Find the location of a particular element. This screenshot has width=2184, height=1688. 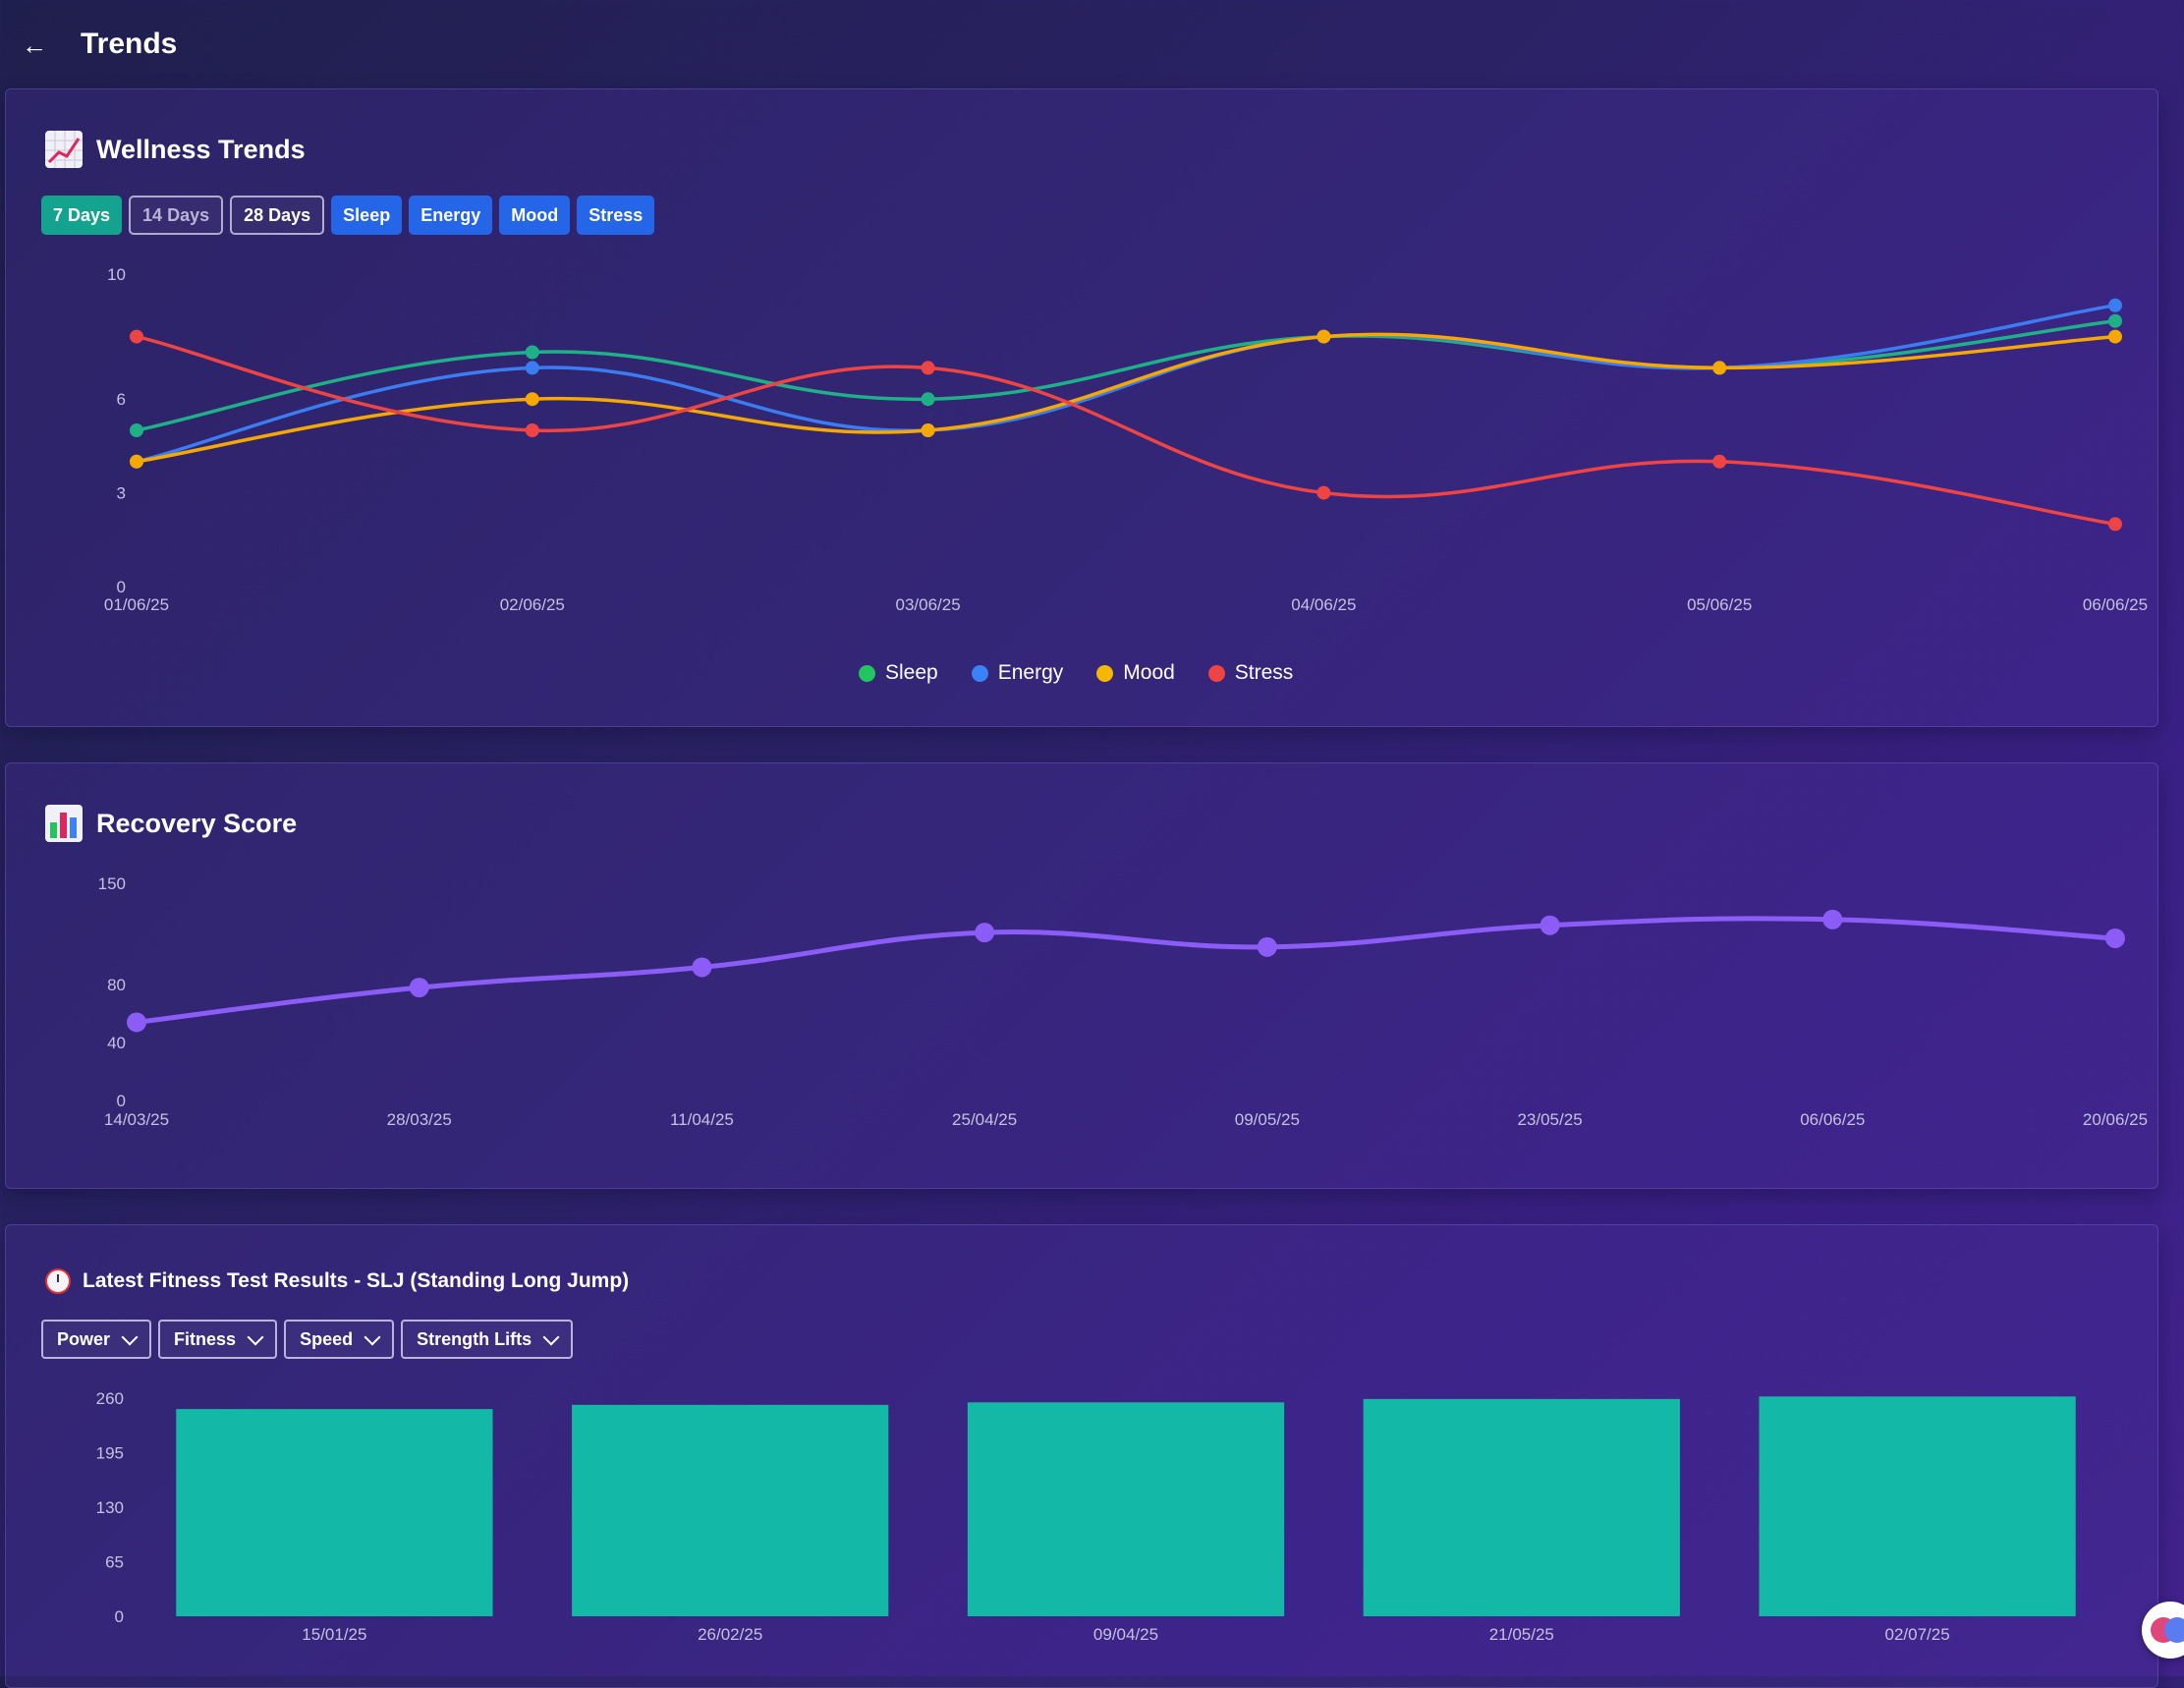

legend-item-stress: Stress is located at coordinates (1250, 673).